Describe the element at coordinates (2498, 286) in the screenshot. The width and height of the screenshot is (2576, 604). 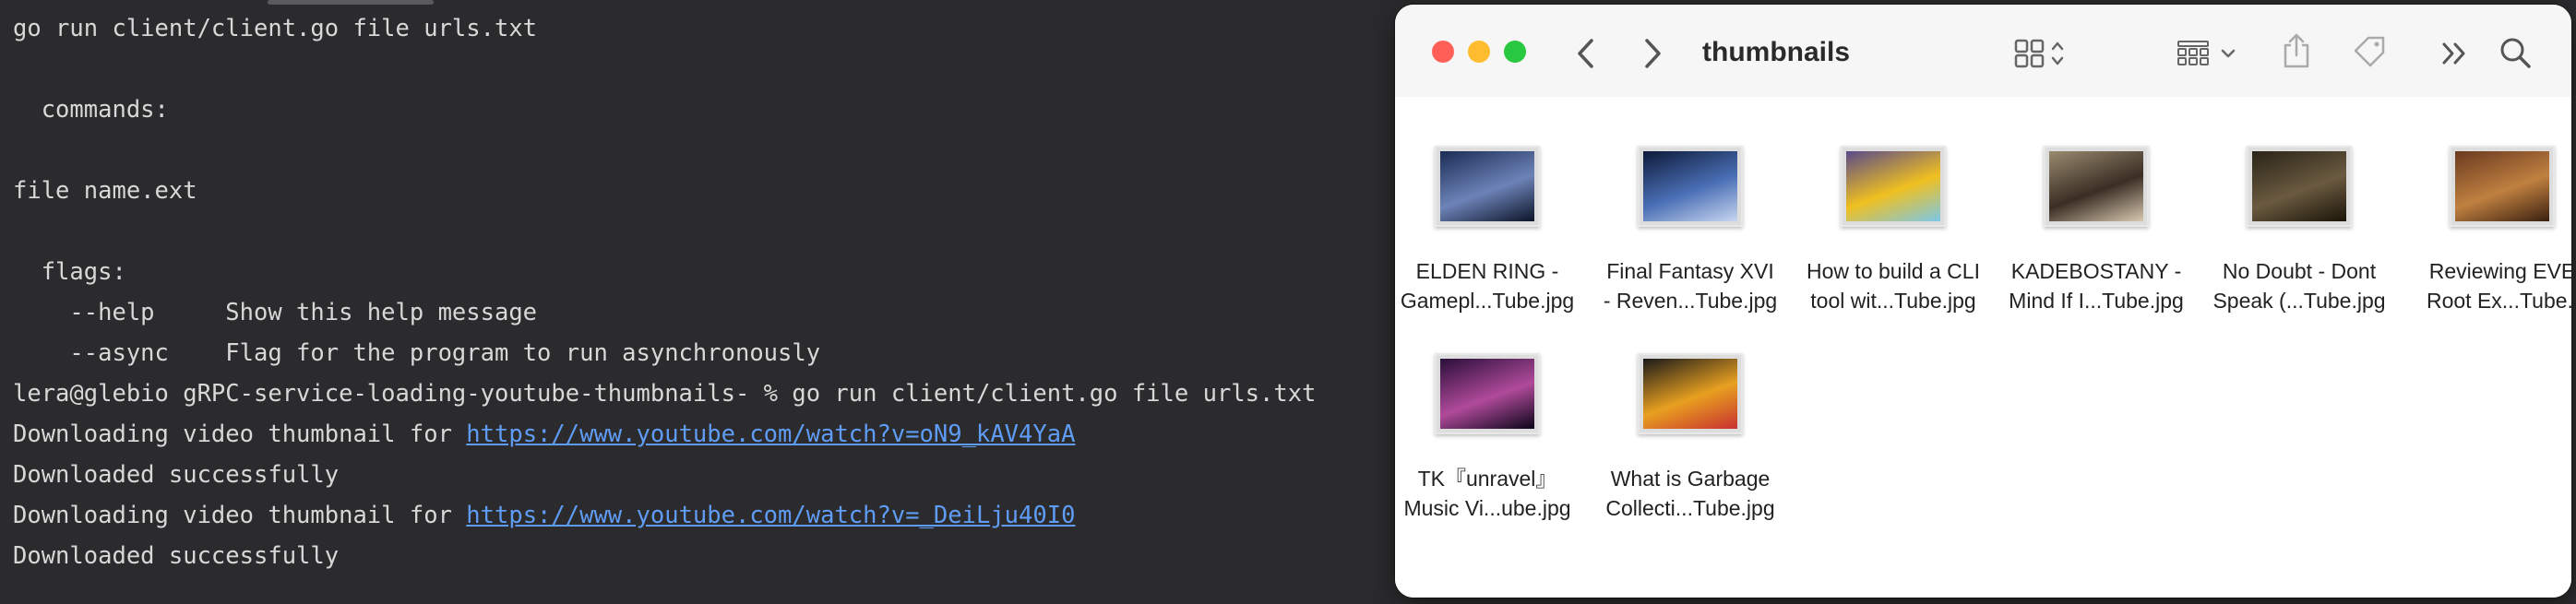
I see `file-name: Reviewing EVE Root Ex...Tube.j` at that location.